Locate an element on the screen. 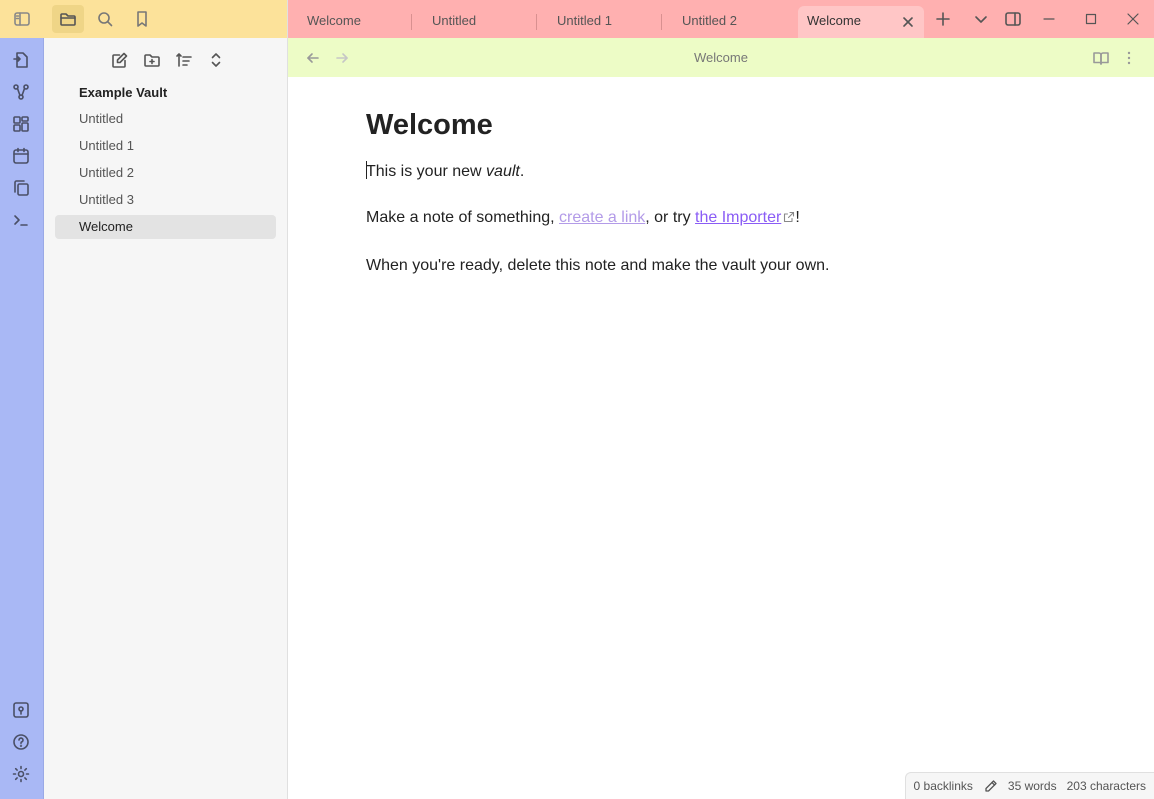 Image resolution: width=1154 pixels, height=799 pixels. quick-switcher-button is located at coordinates (21, 60).